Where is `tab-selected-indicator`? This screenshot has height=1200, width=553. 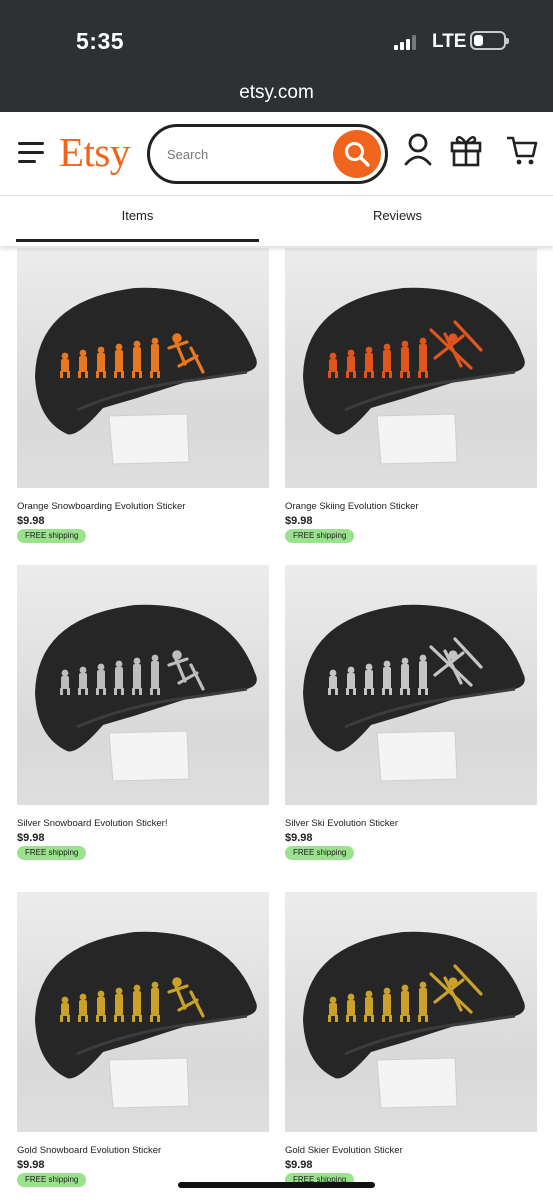
tab-selected-indicator is located at coordinates (137, 240).